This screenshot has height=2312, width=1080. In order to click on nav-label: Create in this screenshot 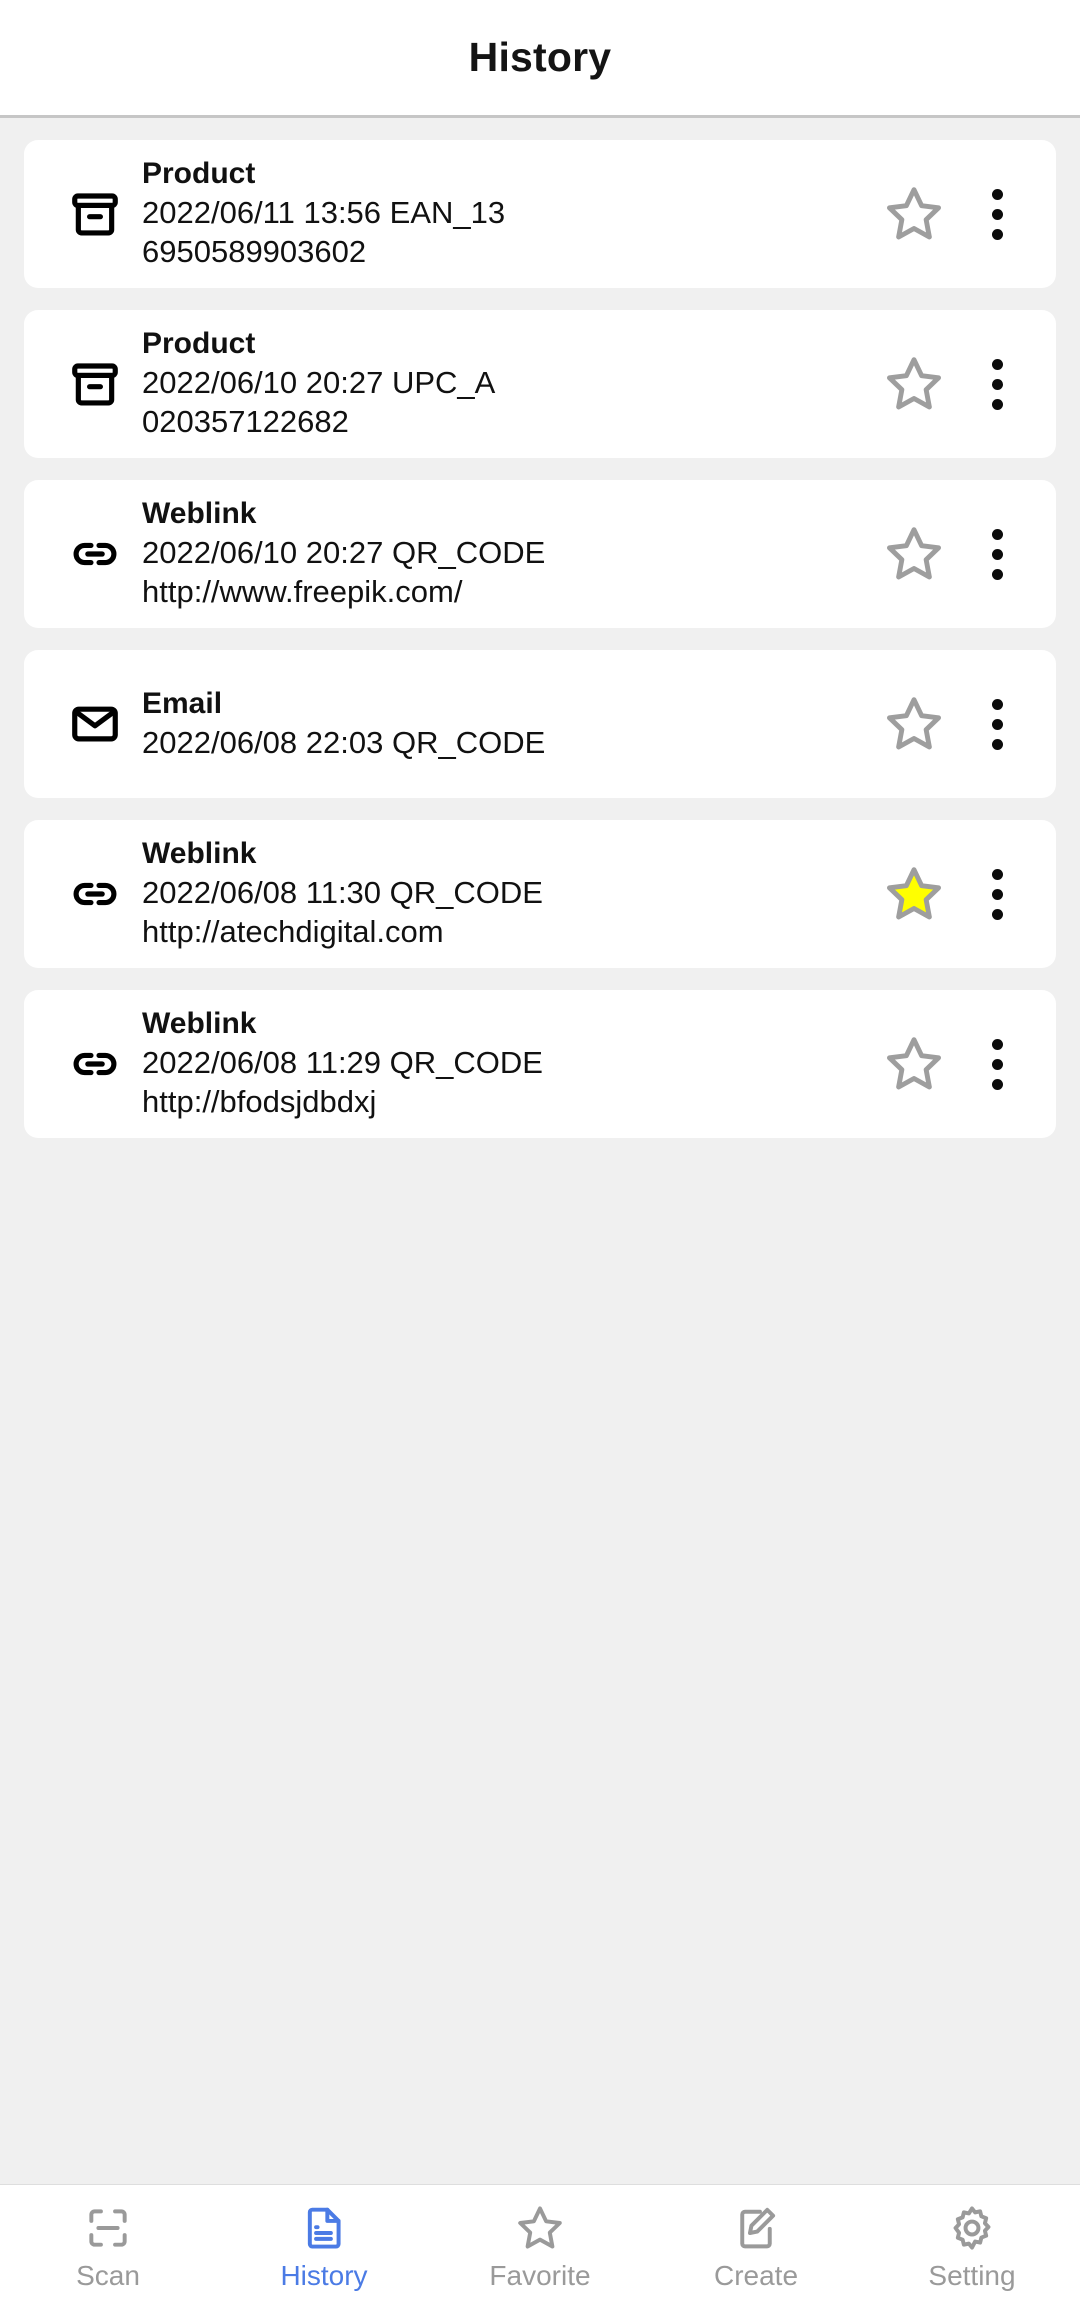, I will do `click(756, 2275)`.